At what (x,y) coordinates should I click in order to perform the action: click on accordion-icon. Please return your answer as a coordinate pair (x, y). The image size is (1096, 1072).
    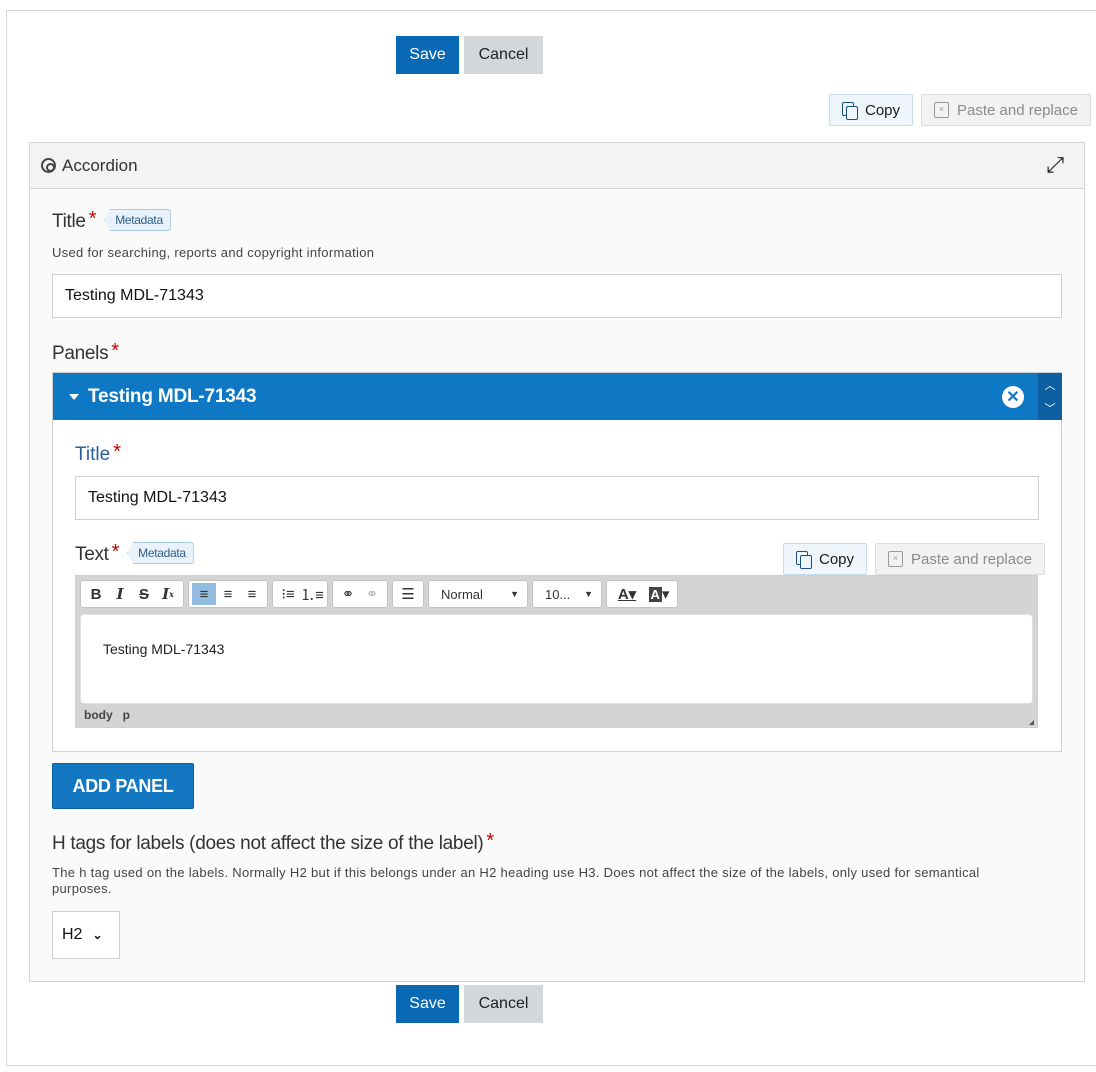
    Looking at the image, I should click on (48, 165).